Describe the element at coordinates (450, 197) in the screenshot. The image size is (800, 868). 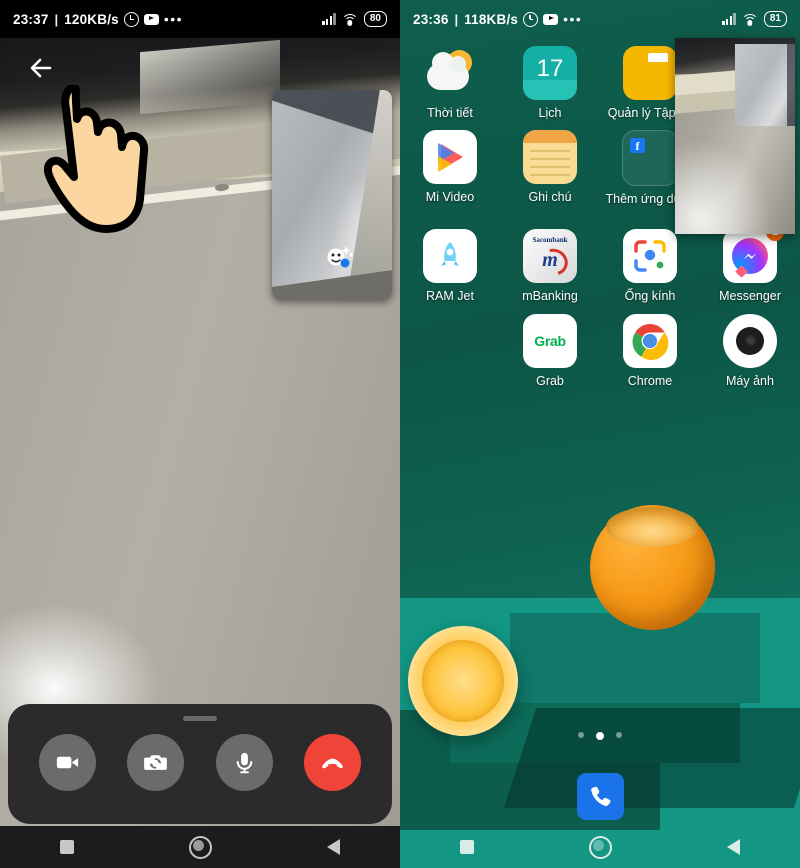
I see `app-label: Mi Video` at that location.